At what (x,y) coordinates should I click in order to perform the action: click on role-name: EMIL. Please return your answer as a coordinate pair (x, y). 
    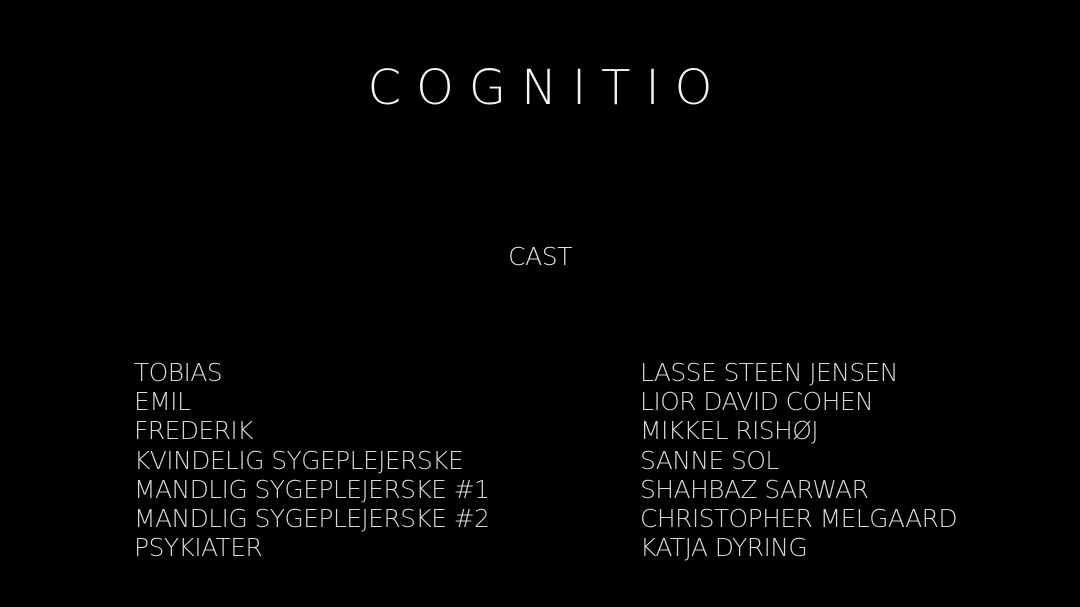
    Looking at the image, I should click on (162, 402).